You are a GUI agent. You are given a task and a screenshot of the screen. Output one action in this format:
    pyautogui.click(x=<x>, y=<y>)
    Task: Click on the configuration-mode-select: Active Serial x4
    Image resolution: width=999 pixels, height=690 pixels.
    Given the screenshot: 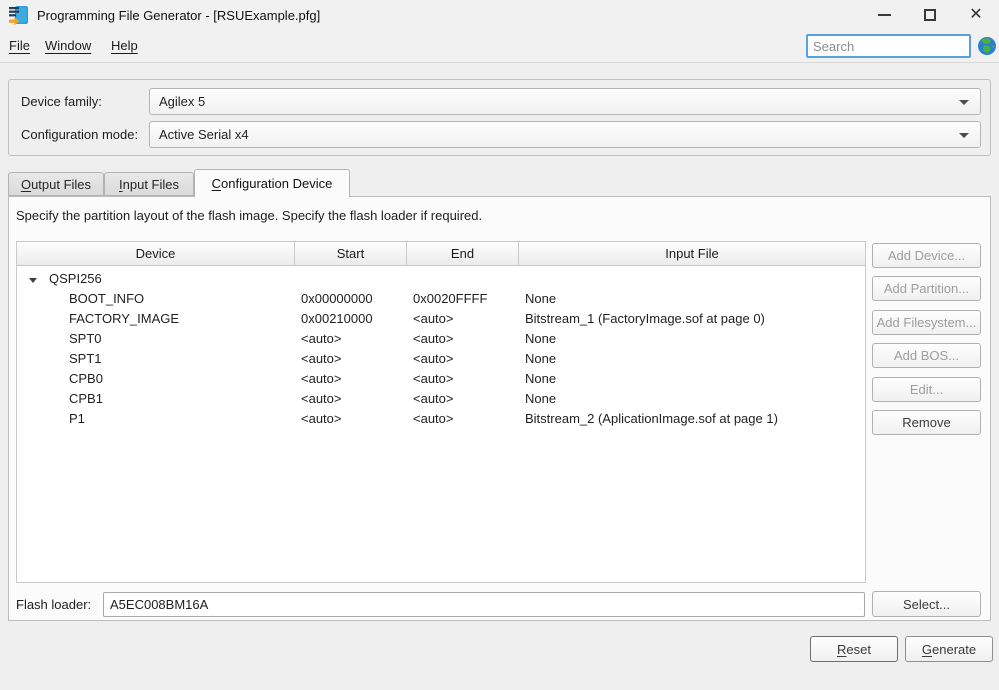 What is the action you would take?
    pyautogui.click(x=565, y=134)
    